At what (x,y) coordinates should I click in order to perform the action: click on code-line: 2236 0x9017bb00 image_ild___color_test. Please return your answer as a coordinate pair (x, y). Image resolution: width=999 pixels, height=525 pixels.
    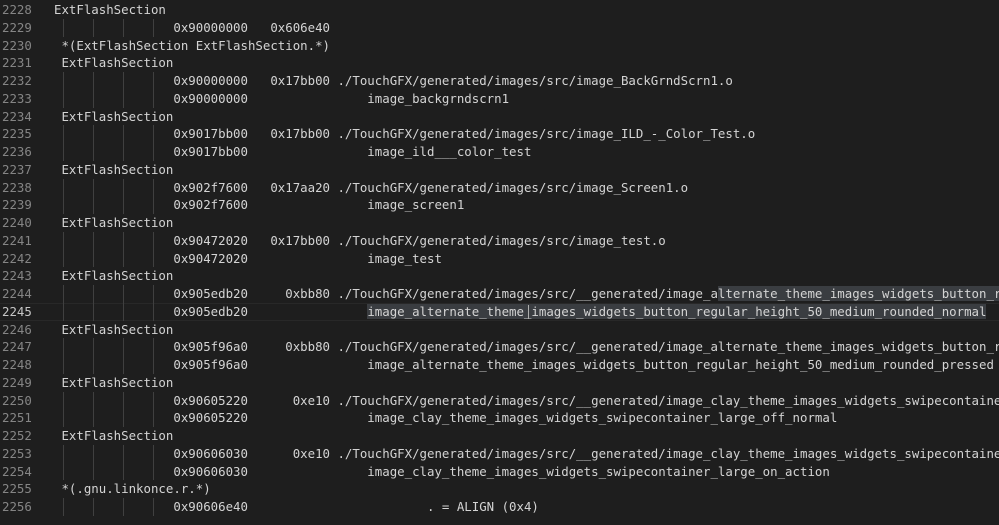
    Looking at the image, I should click on (499, 152).